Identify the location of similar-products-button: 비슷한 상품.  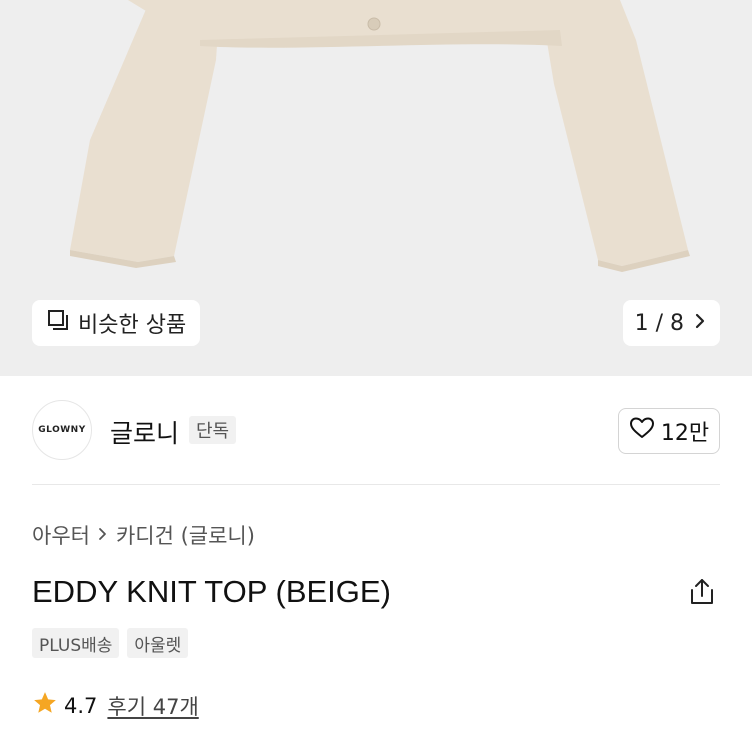
(116, 323).